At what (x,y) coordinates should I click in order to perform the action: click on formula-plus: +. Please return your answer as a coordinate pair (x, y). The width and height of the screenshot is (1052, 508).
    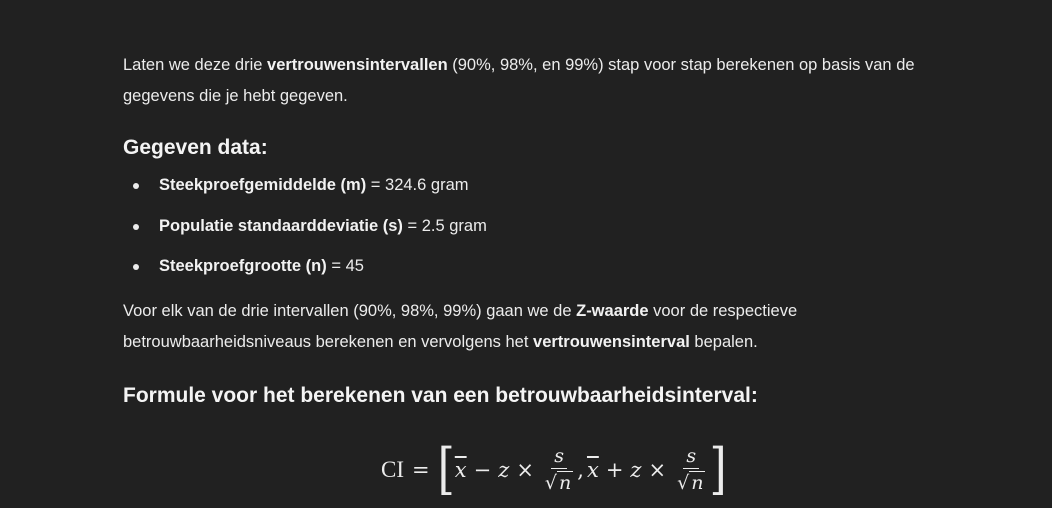
    Looking at the image, I should click on (614, 470).